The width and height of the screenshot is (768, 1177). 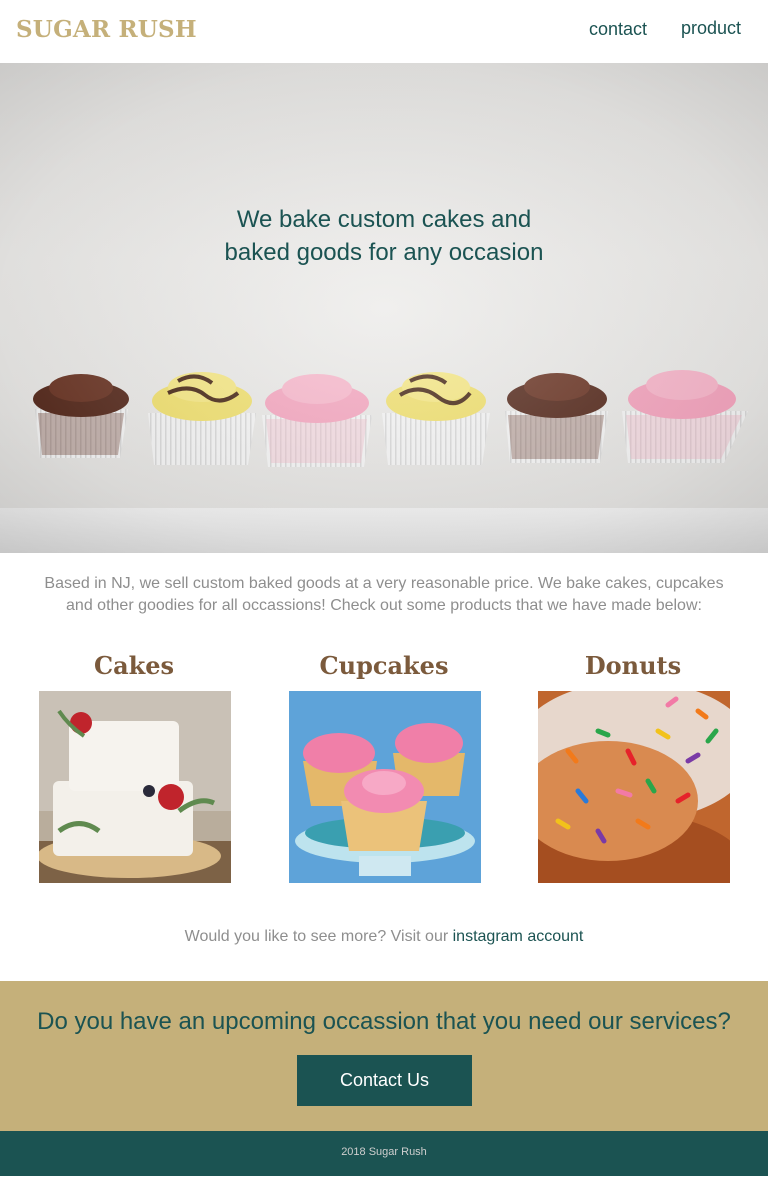 I want to click on site-footer: 2018 Sugar Rush, so click(x=384, y=1153).